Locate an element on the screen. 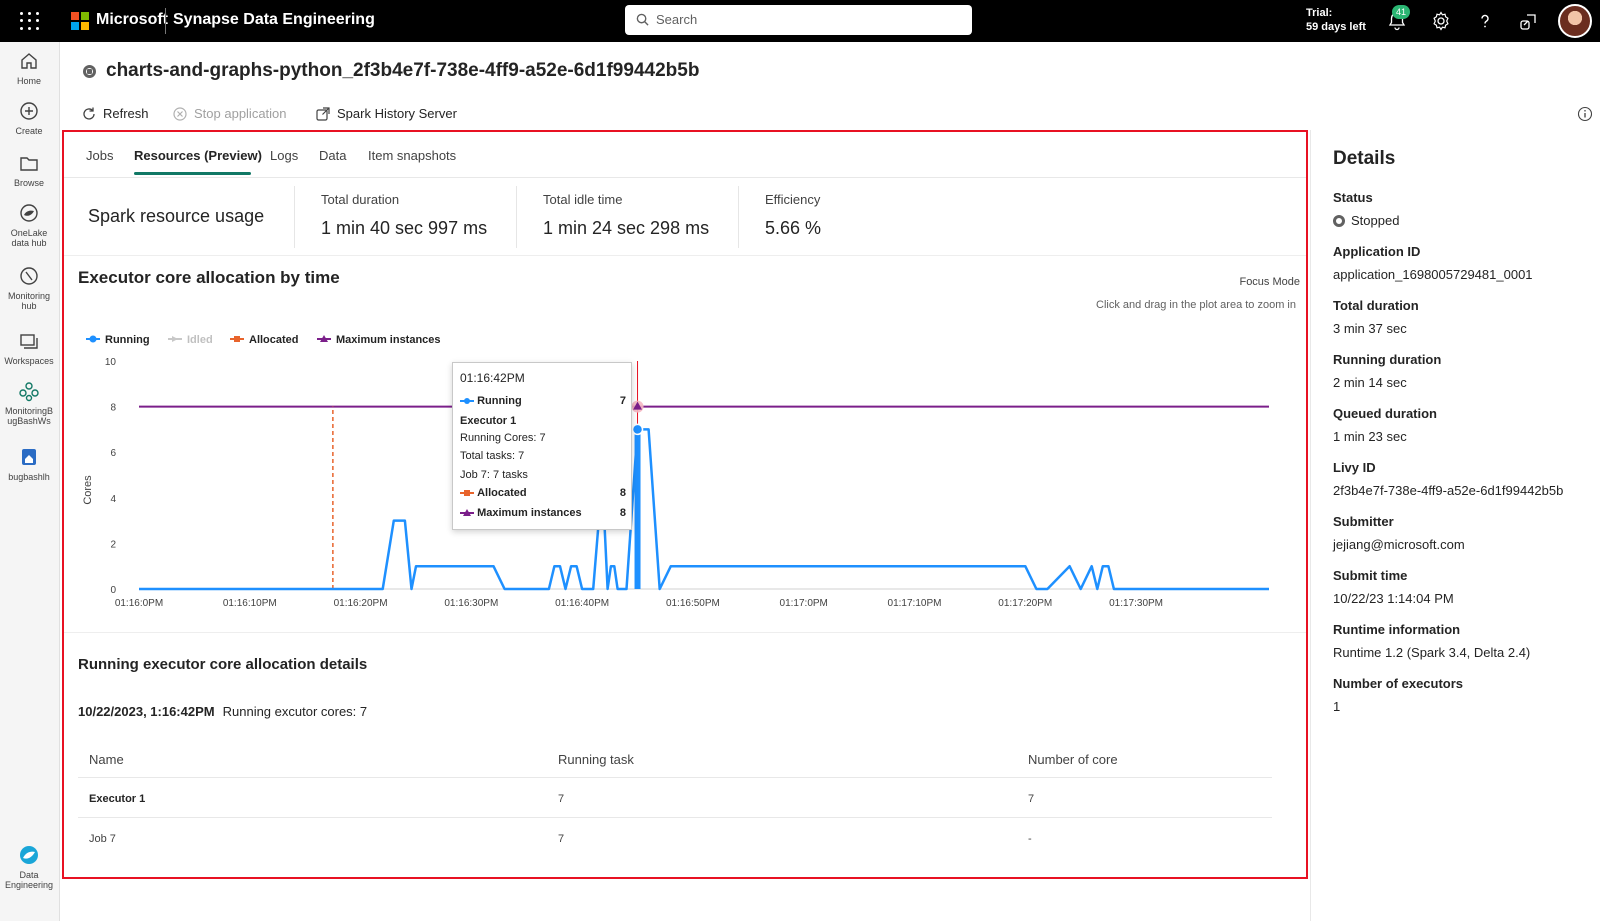  legend-label: Maximum instances is located at coordinates (388, 340).